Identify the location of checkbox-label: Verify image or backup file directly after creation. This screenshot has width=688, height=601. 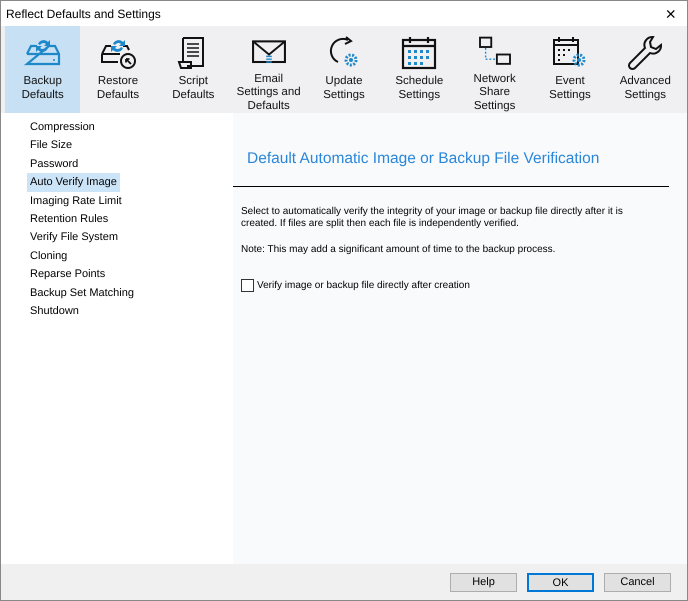
(363, 286).